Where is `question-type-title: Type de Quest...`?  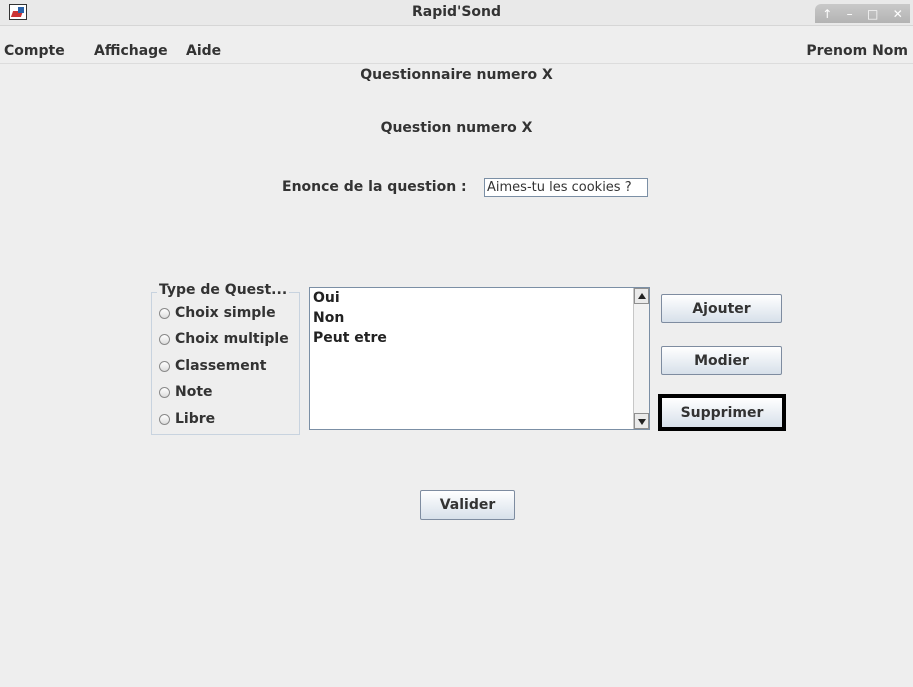 question-type-title: Type de Quest... is located at coordinates (223, 290).